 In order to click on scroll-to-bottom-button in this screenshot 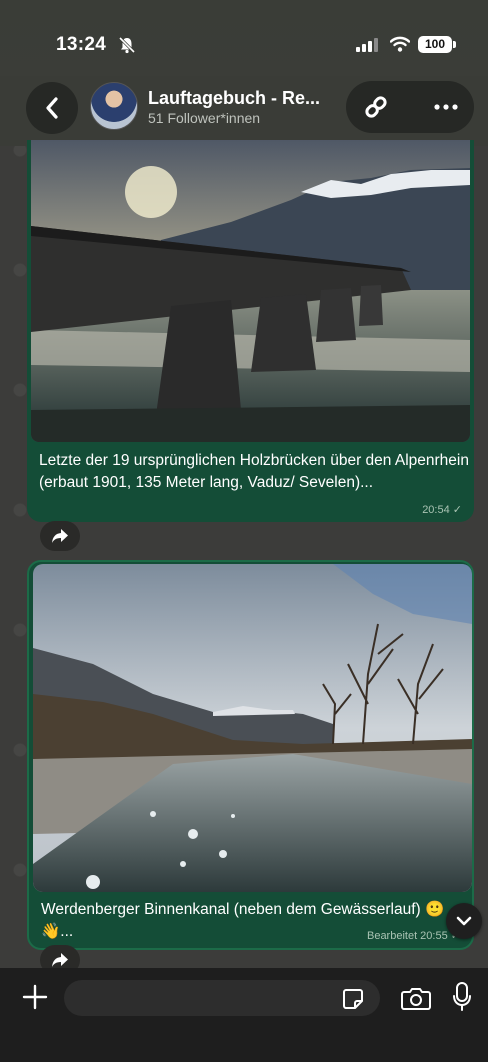, I will do `click(464, 921)`.